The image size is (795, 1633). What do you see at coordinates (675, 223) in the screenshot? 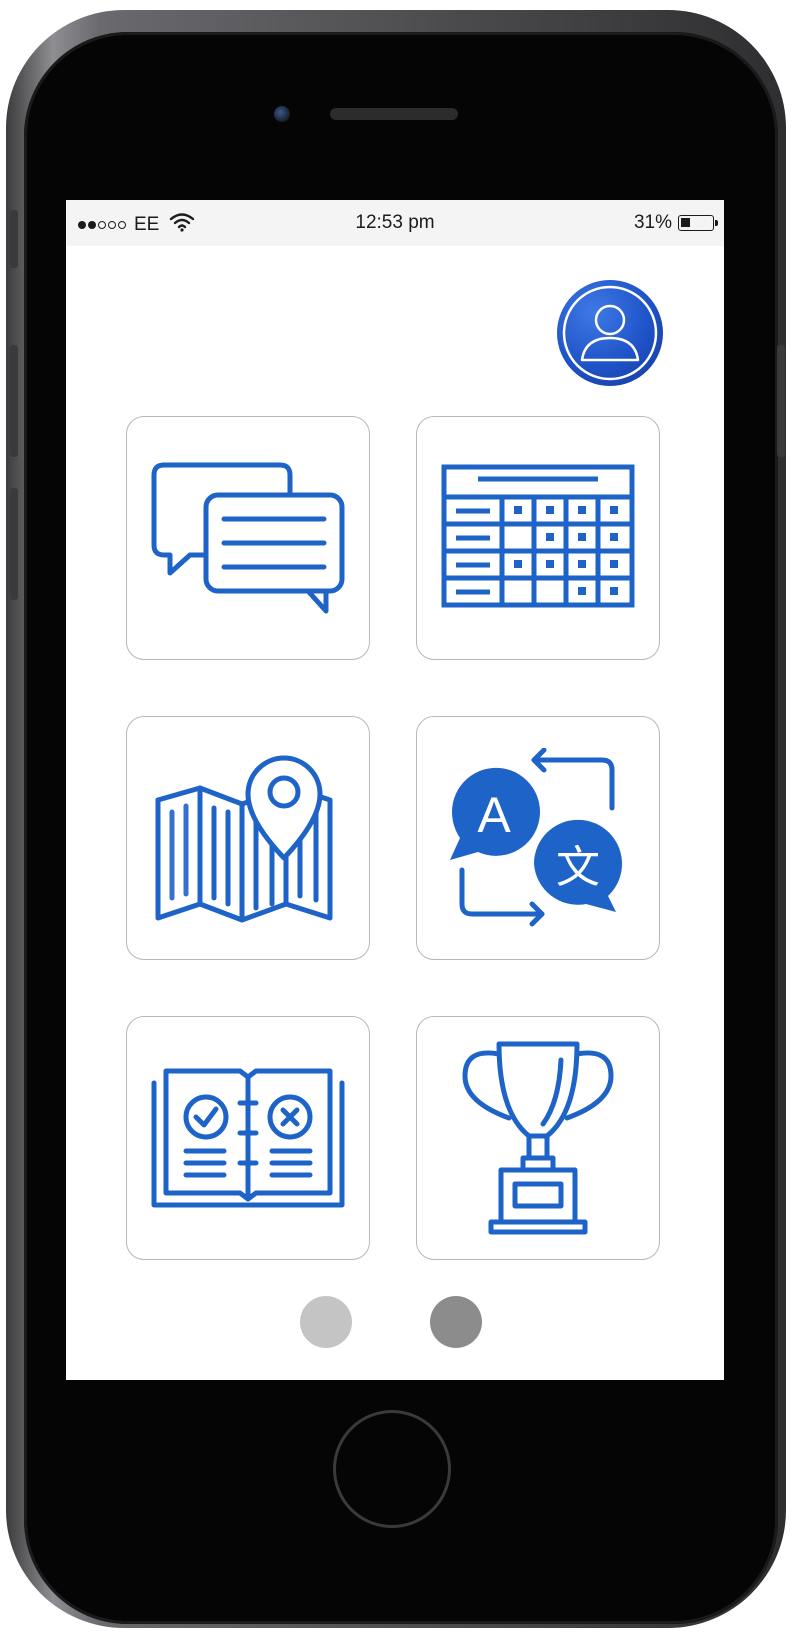
I see `status-right: 31%` at bounding box center [675, 223].